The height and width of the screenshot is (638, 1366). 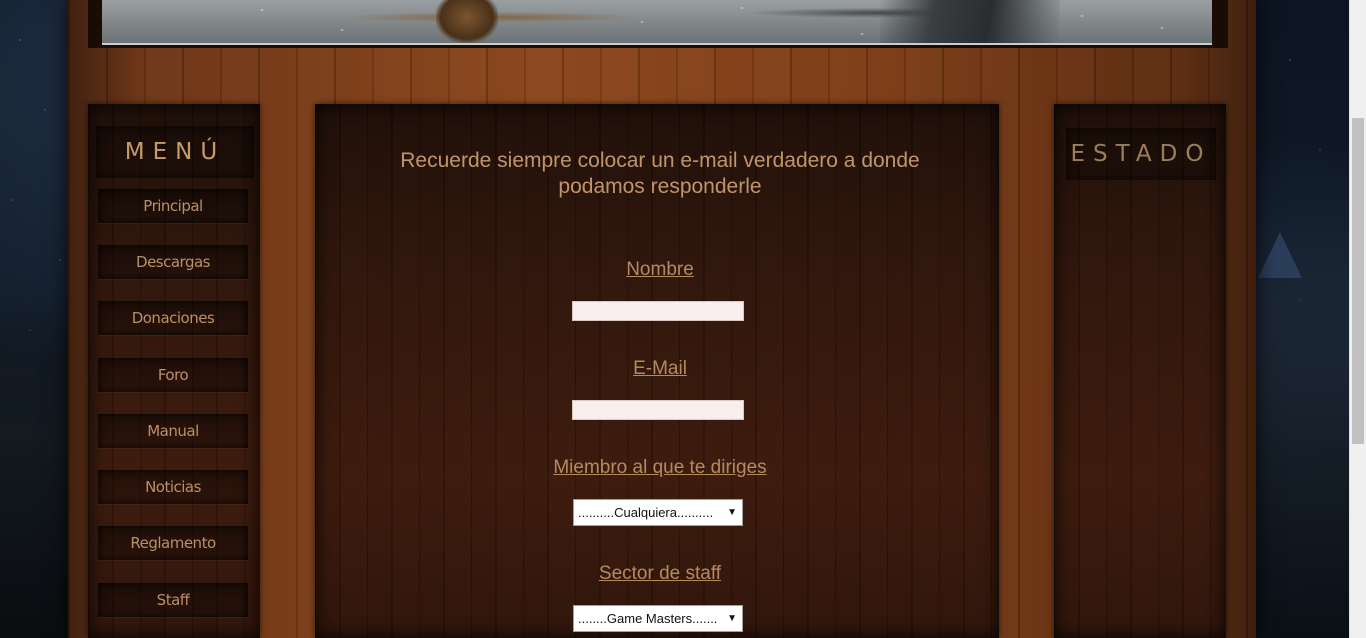 What do you see at coordinates (173, 262) in the screenshot?
I see `menu-item-descargas: Descargas` at bounding box center [173, 262].